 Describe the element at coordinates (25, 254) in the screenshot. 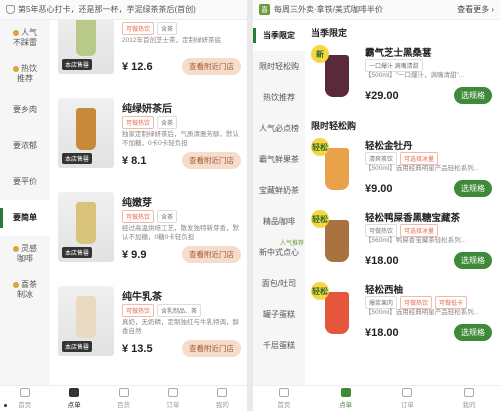

I see `sidebar-item: 灵感 咖啡` at that location.